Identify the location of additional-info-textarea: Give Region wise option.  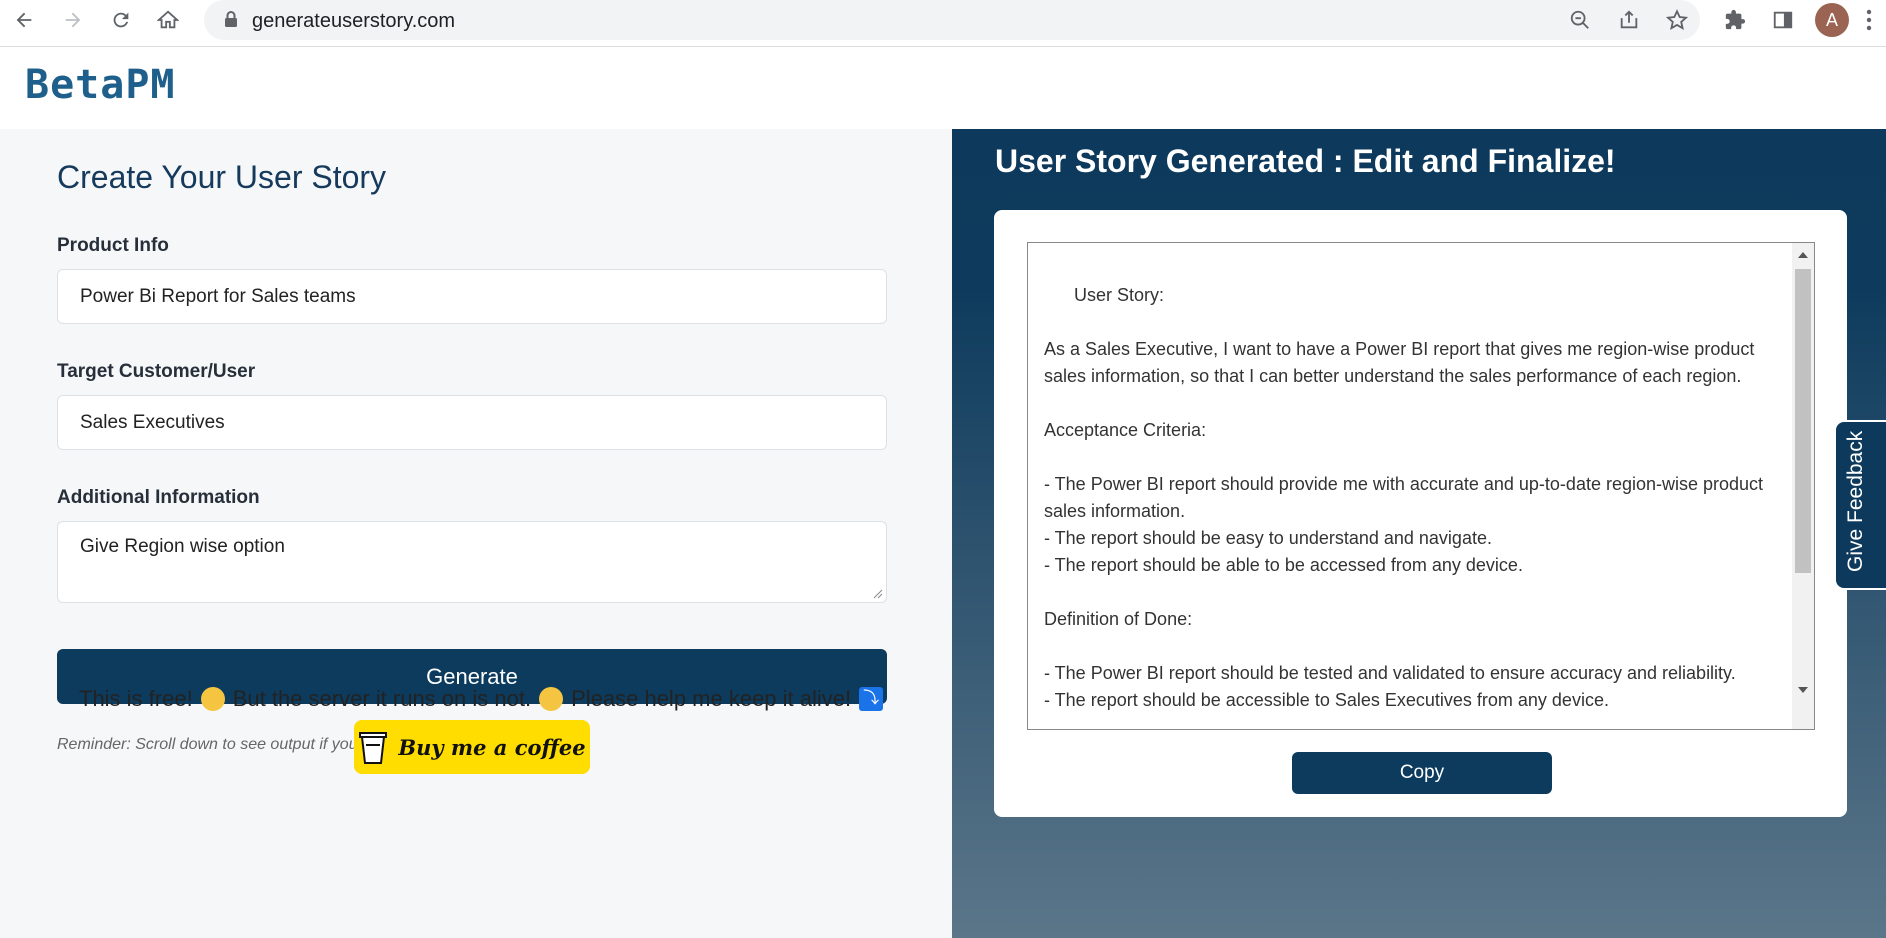
(472, 562).